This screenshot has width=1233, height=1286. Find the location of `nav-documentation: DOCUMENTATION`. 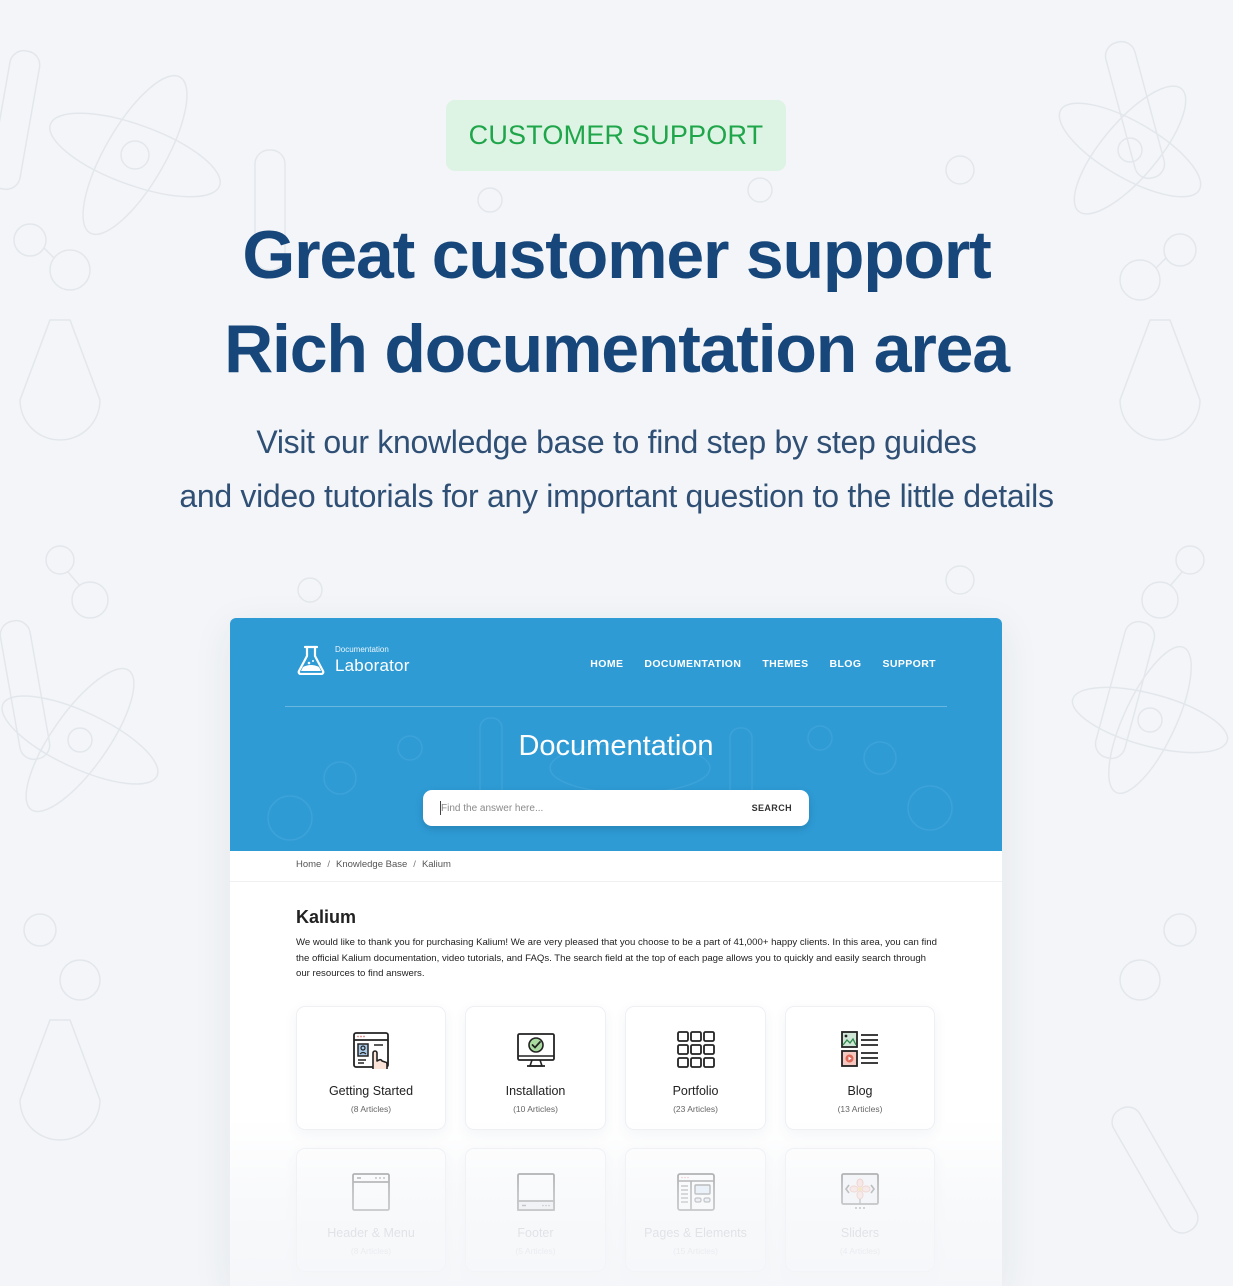

nav-documentation: DOCUMENTATION is located at coordinates (692, 664).